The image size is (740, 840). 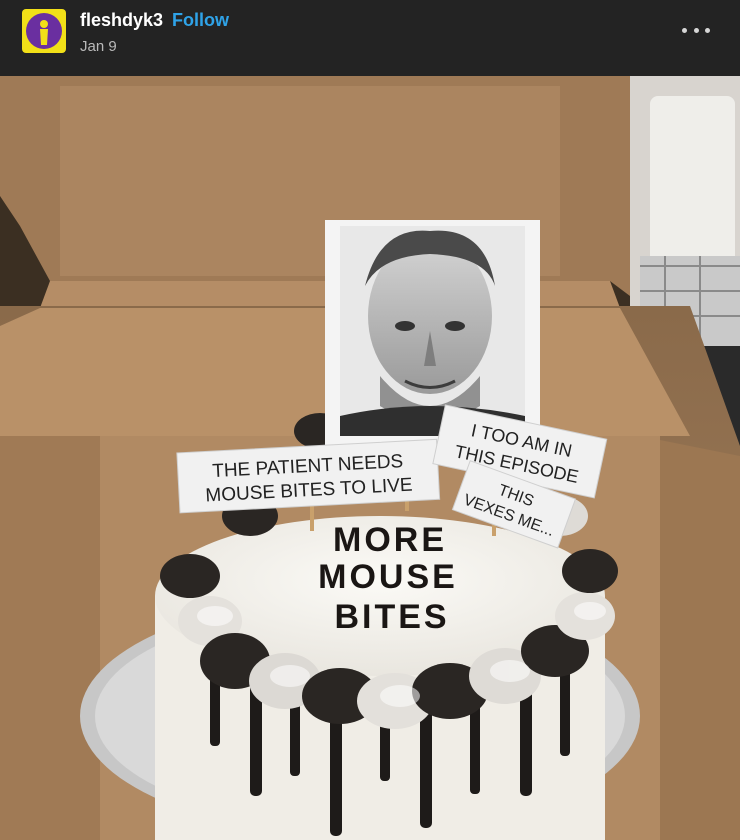 I want to click on post-date: Jan 9, so click(x=98, y=46).